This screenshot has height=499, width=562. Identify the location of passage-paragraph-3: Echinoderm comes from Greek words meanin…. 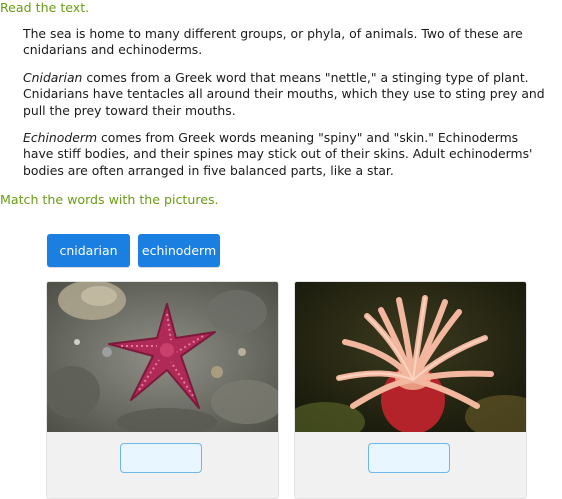
(287, 154).